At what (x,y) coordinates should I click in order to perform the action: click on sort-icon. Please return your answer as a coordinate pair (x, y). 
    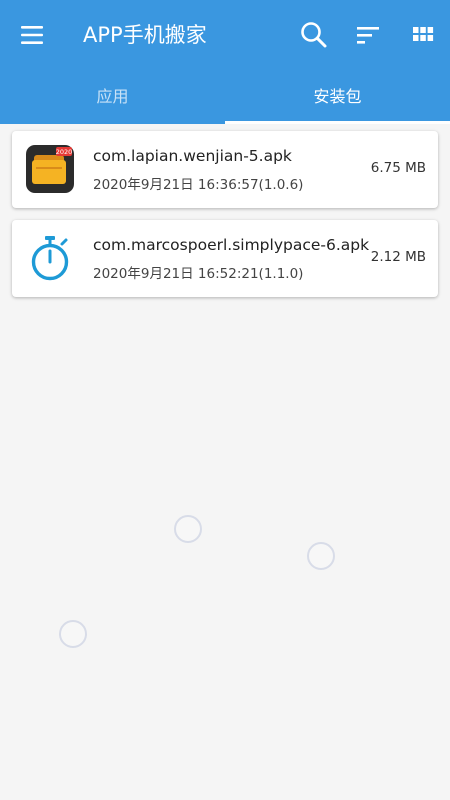
    Looking at the image, I should click on (368, 35).